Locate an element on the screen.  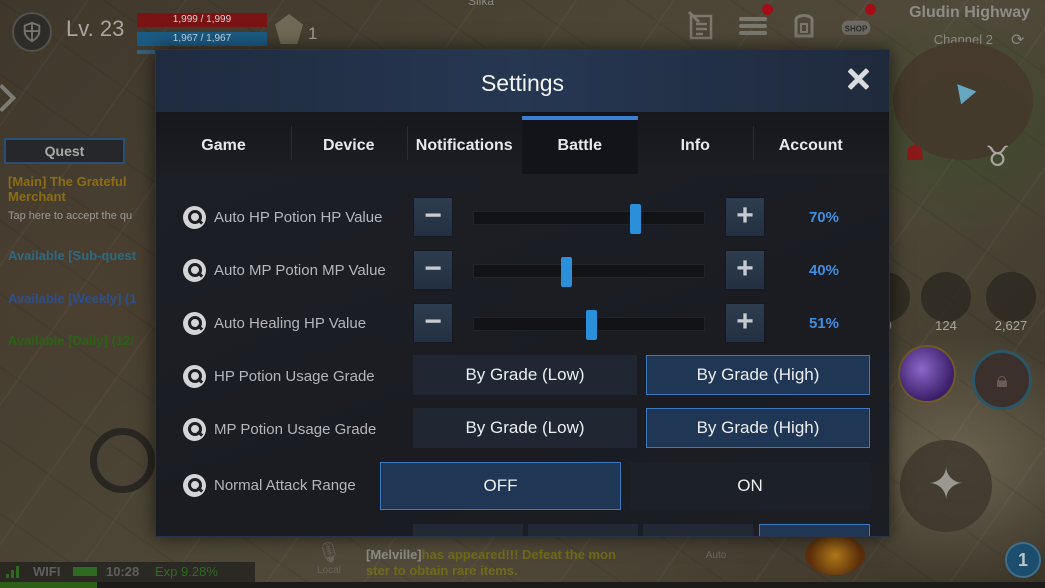
network-label: WIFI is located at coordinates (47, 571).